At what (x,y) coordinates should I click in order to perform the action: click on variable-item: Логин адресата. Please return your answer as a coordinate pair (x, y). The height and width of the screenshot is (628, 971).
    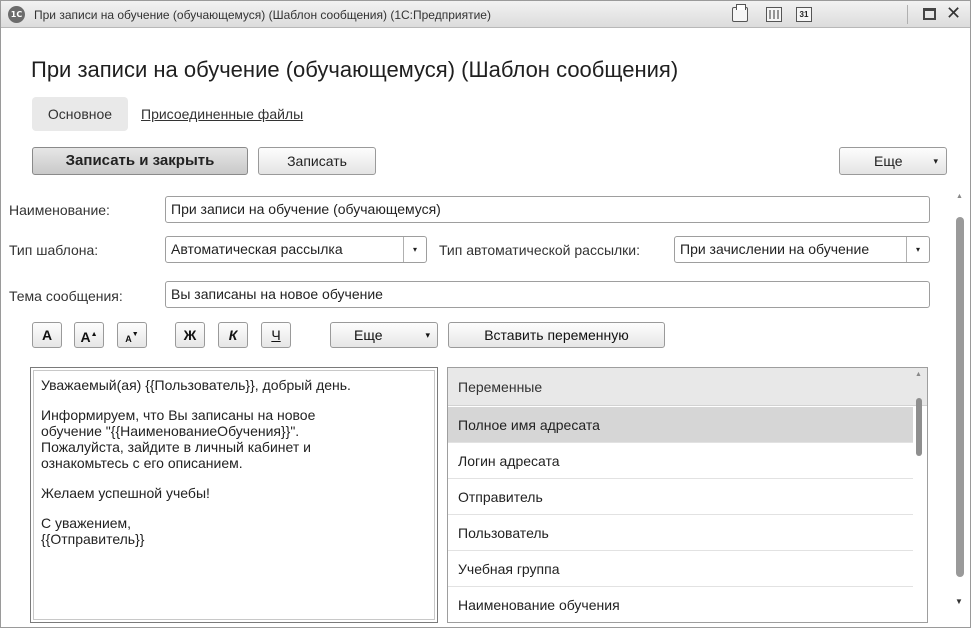
    Looking at the image, I should click on (680, 461).